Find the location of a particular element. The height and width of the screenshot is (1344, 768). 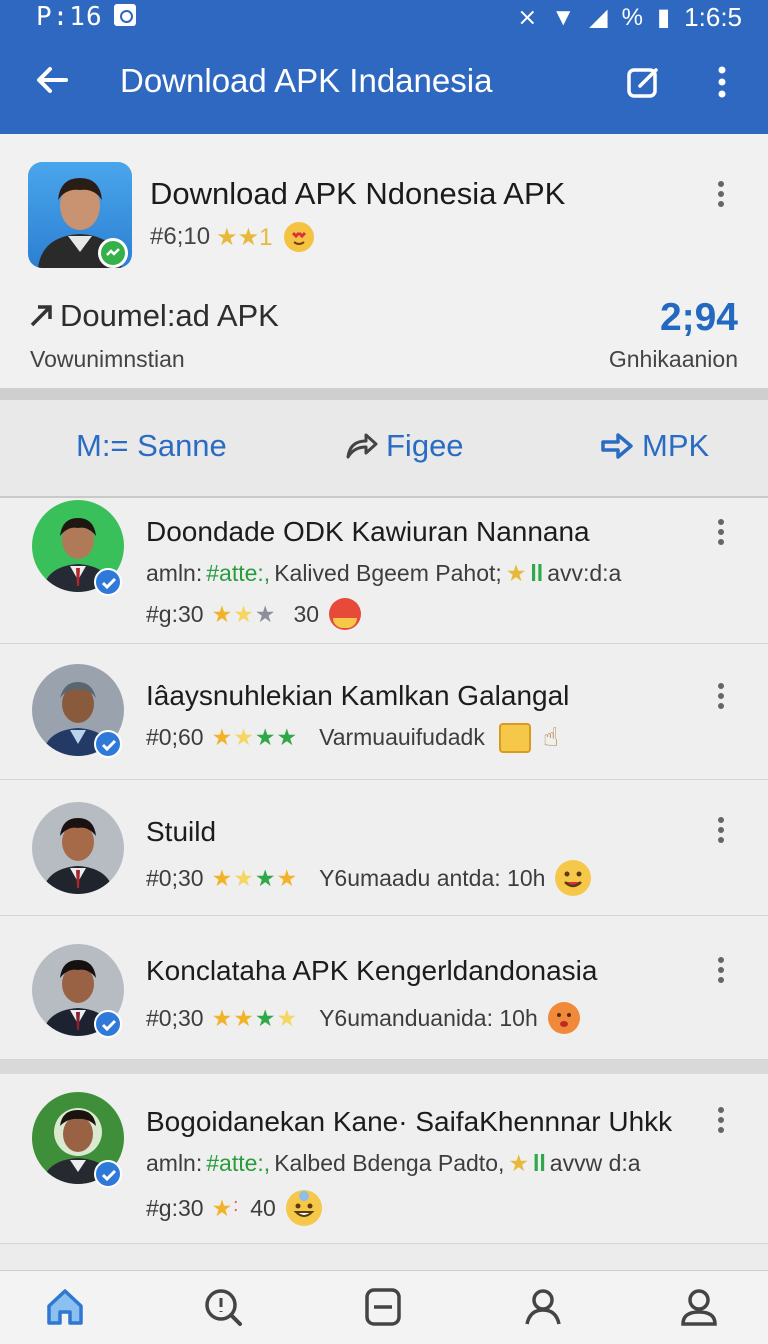

item-meta-text: Kalived Bgeem Pahot; is located at coordinates (388, 573).